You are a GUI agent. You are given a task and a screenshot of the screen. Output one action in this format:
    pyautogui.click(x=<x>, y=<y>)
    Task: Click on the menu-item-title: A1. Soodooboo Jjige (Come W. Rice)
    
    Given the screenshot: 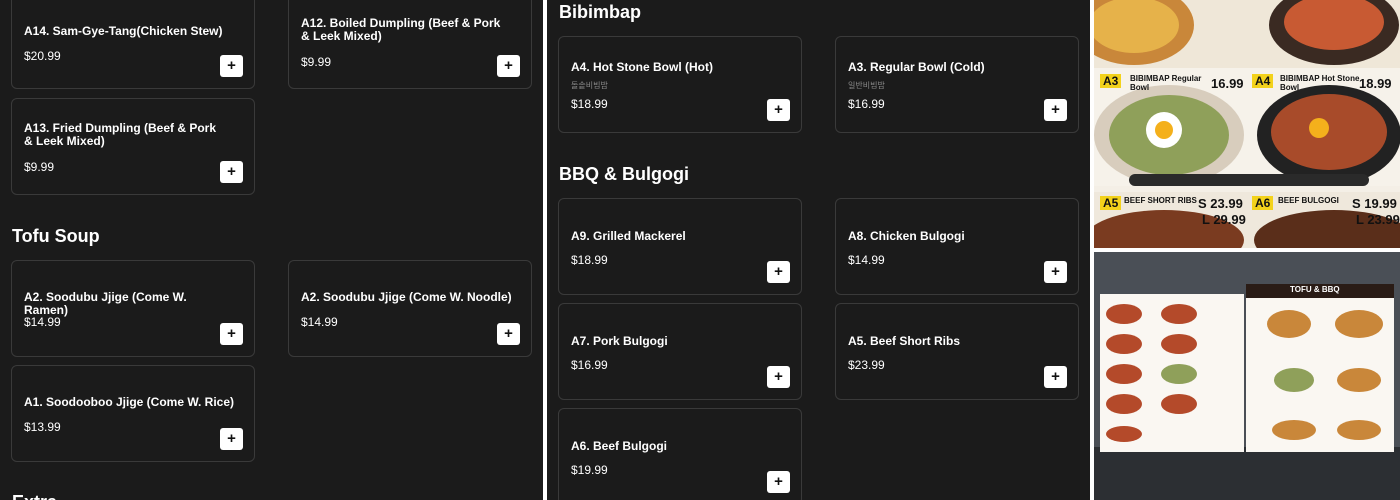 What is the action you would take?
    pyautogui.click(x=129, y=402)
    